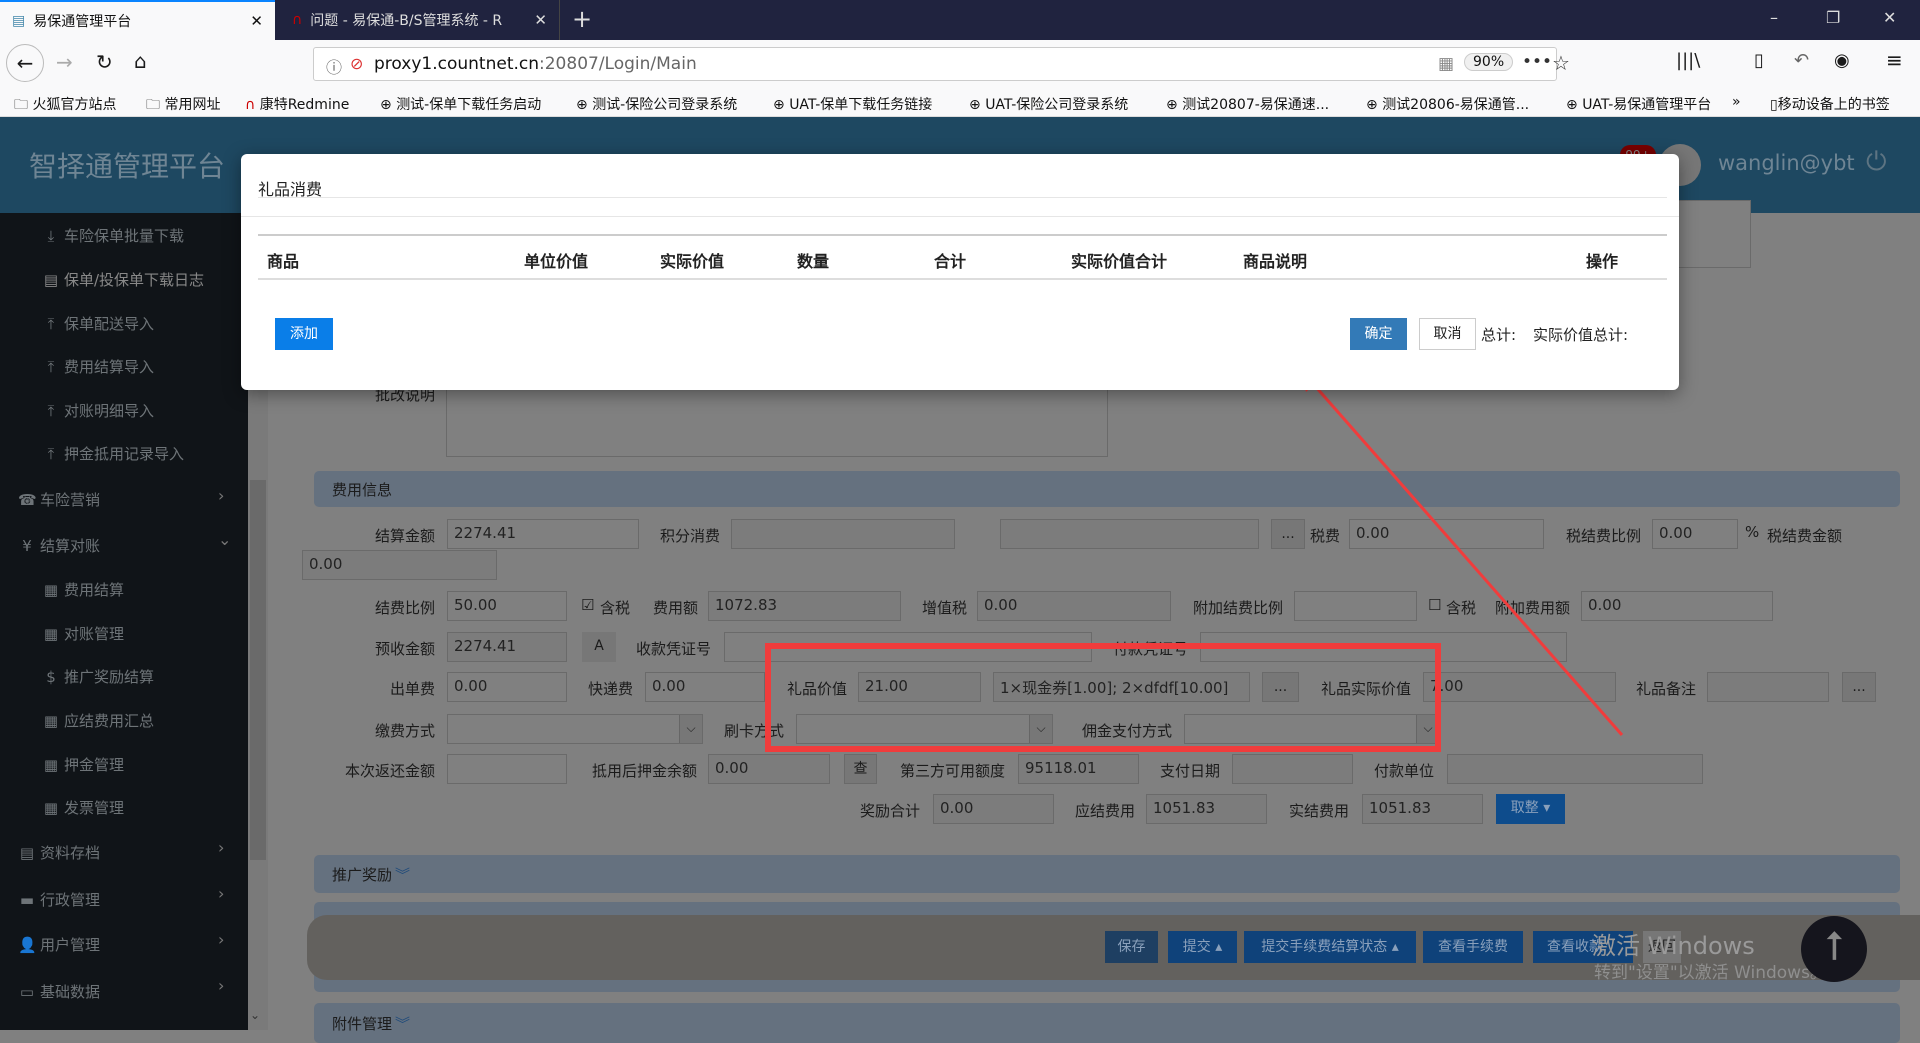 Image resolution: width=1920 pixels, height=1043 pixels. What do you see at coordinates (1275, 261) in the screenshot?
I see `col-header-description: 商品说明` at bounding box center [1275, 261].